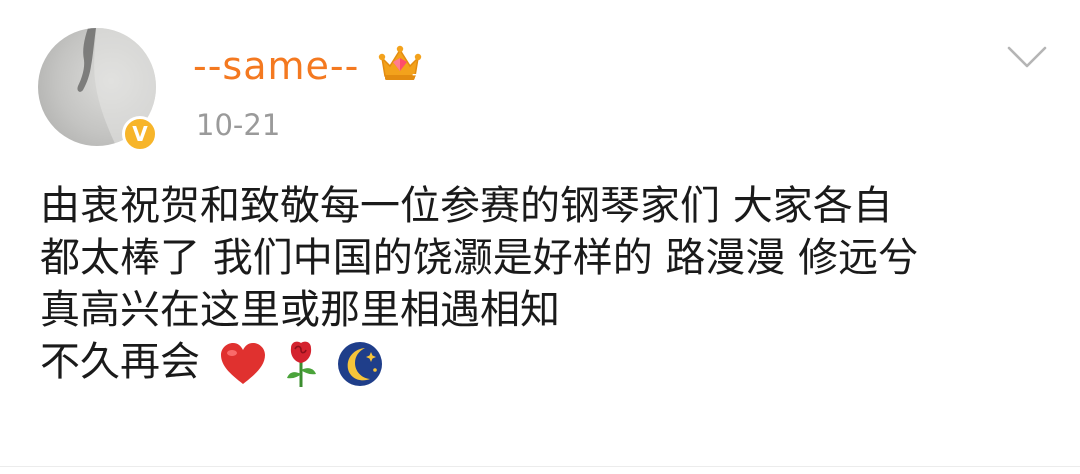  I want to click on post-text-line: 不久再会, so click(120, 362).